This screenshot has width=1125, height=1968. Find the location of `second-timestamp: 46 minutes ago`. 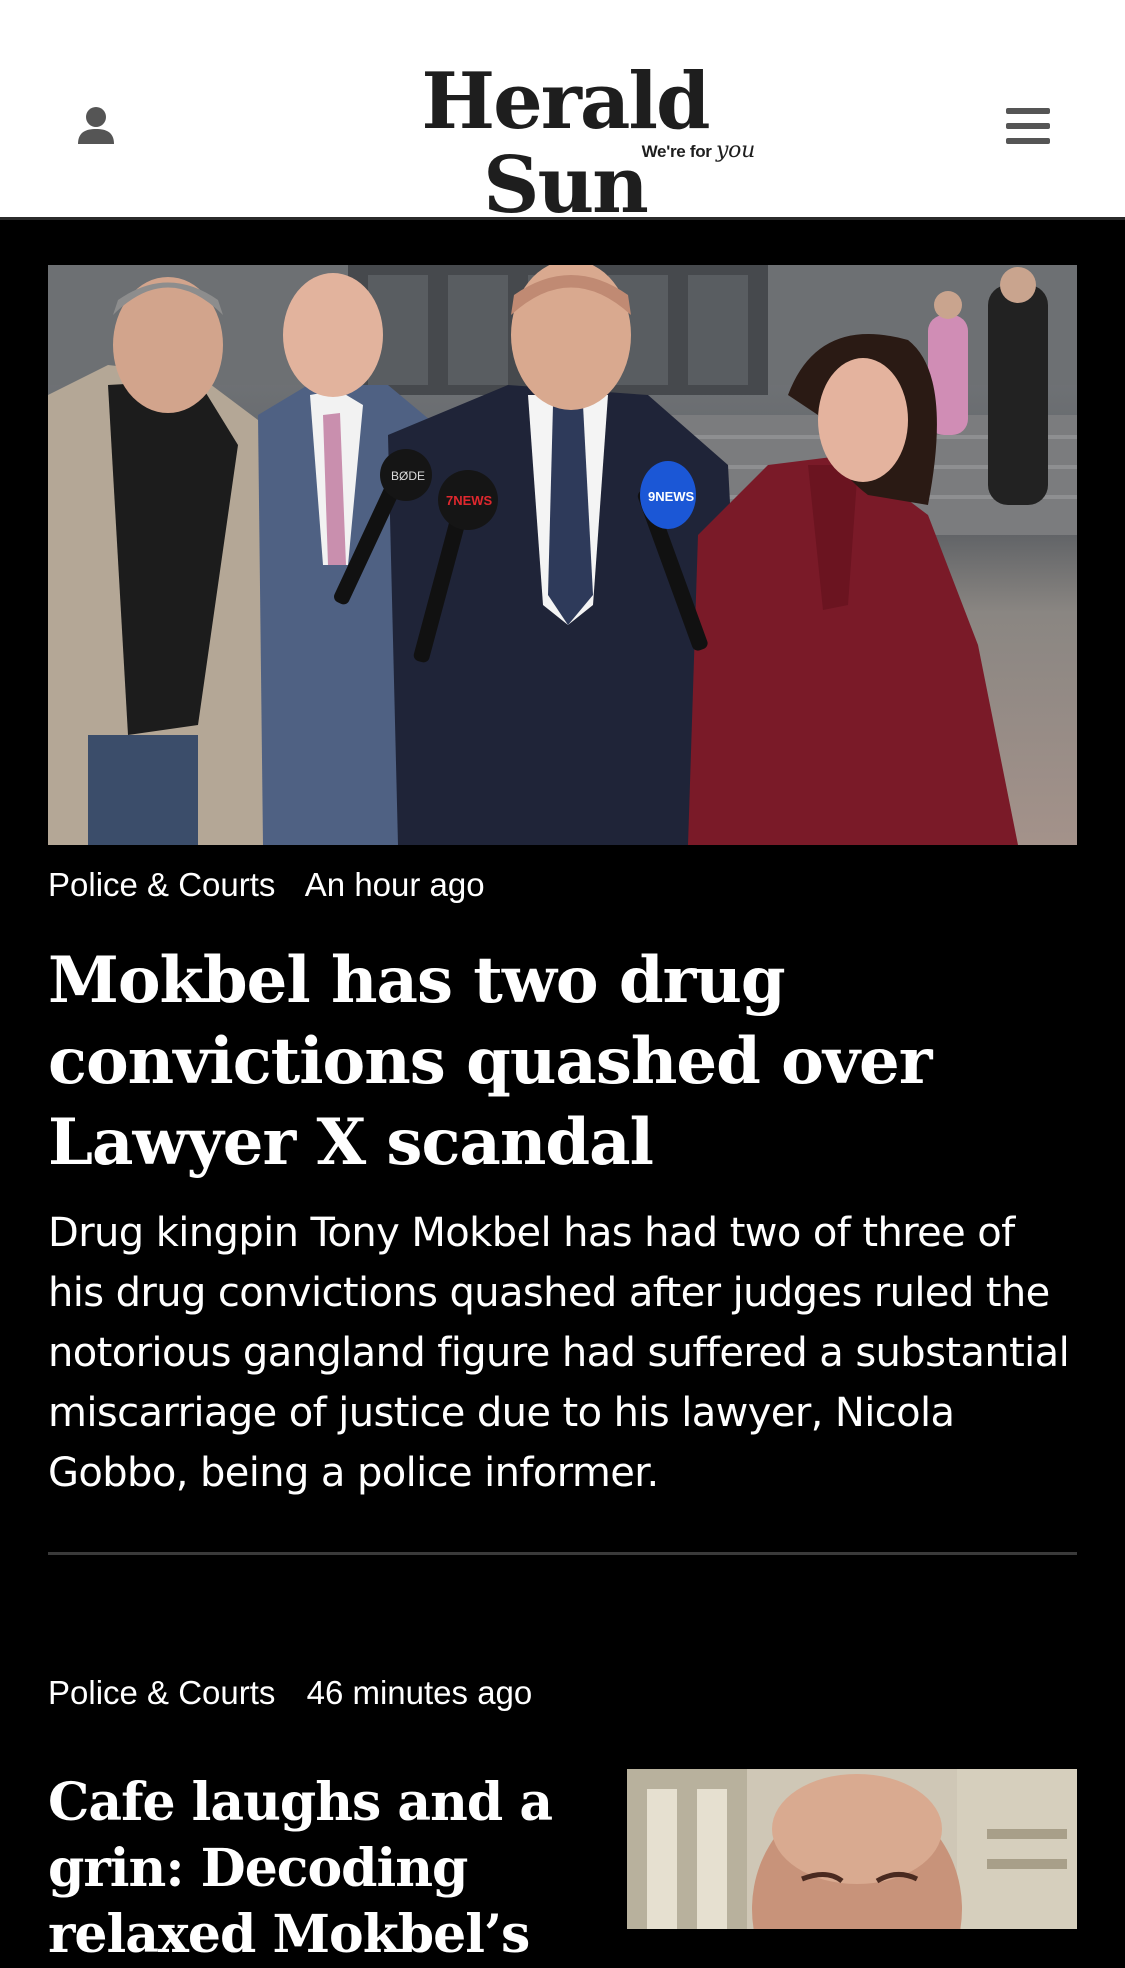

second-timestamp: 46 minutes ago is located at coordinates (419, 1692).